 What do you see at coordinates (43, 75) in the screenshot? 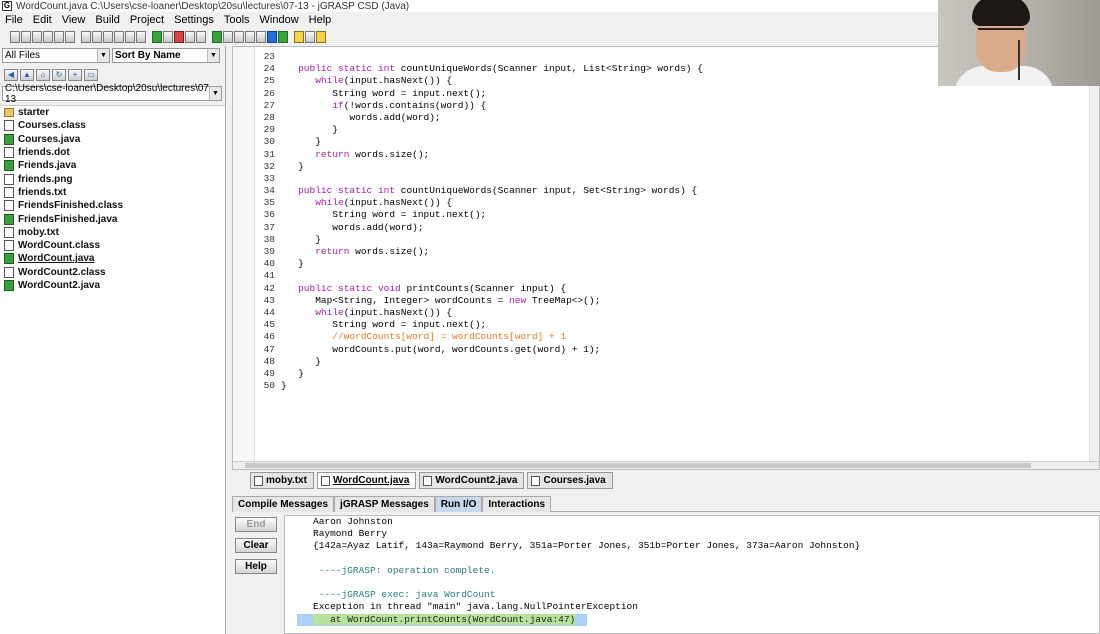
I see `home-folder-icon: ⌂` at bounding box center [43, 75].